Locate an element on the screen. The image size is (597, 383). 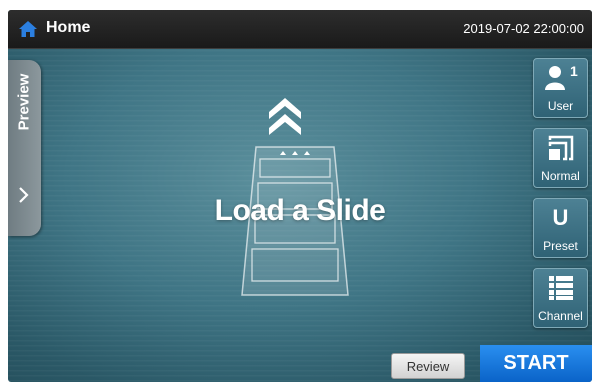
normal-mode-icon is located at coordinates (560, 148).